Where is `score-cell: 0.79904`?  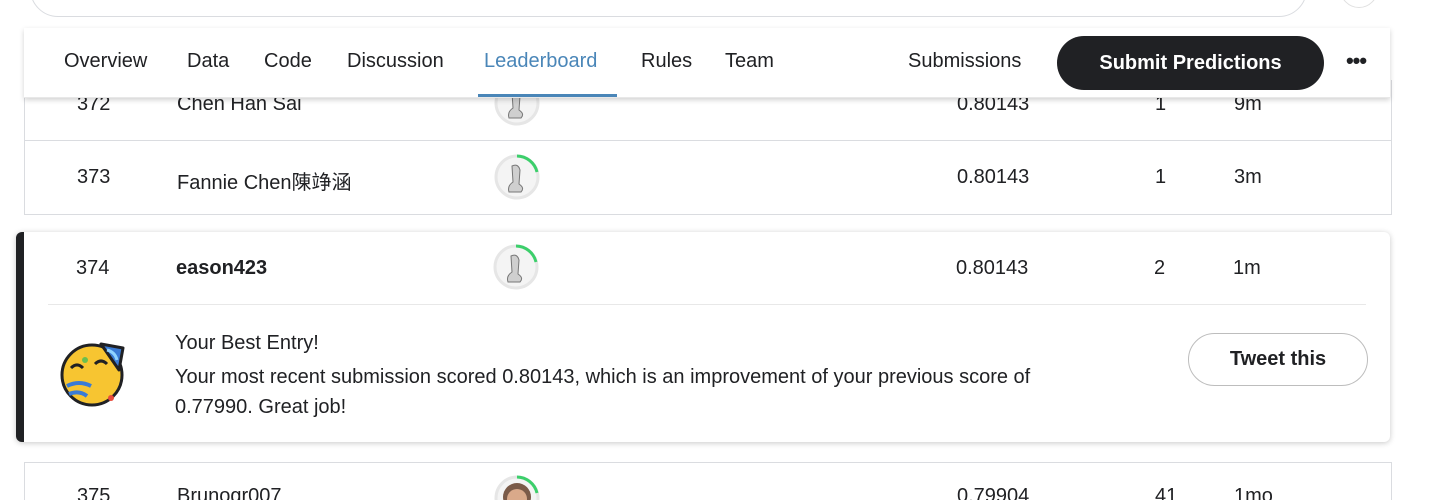 score-cell: 0.79904 is located at coordinates (993, 492).